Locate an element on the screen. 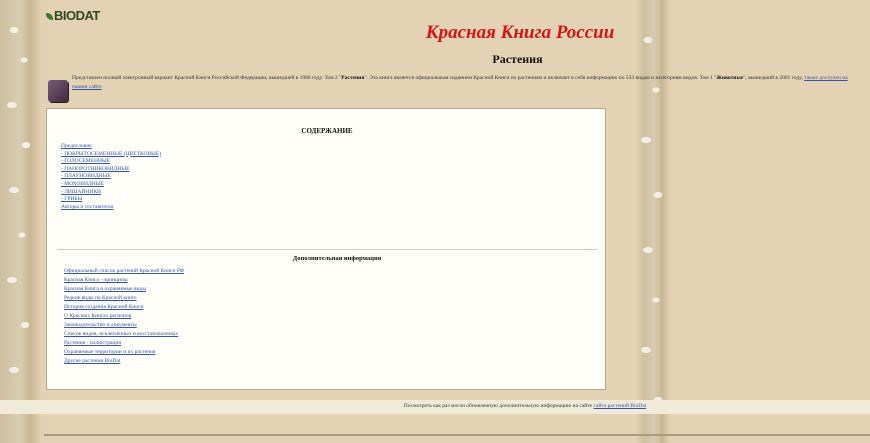 This screenshot has width=870, height=443. section-divider is located at coordinates (327, 249).